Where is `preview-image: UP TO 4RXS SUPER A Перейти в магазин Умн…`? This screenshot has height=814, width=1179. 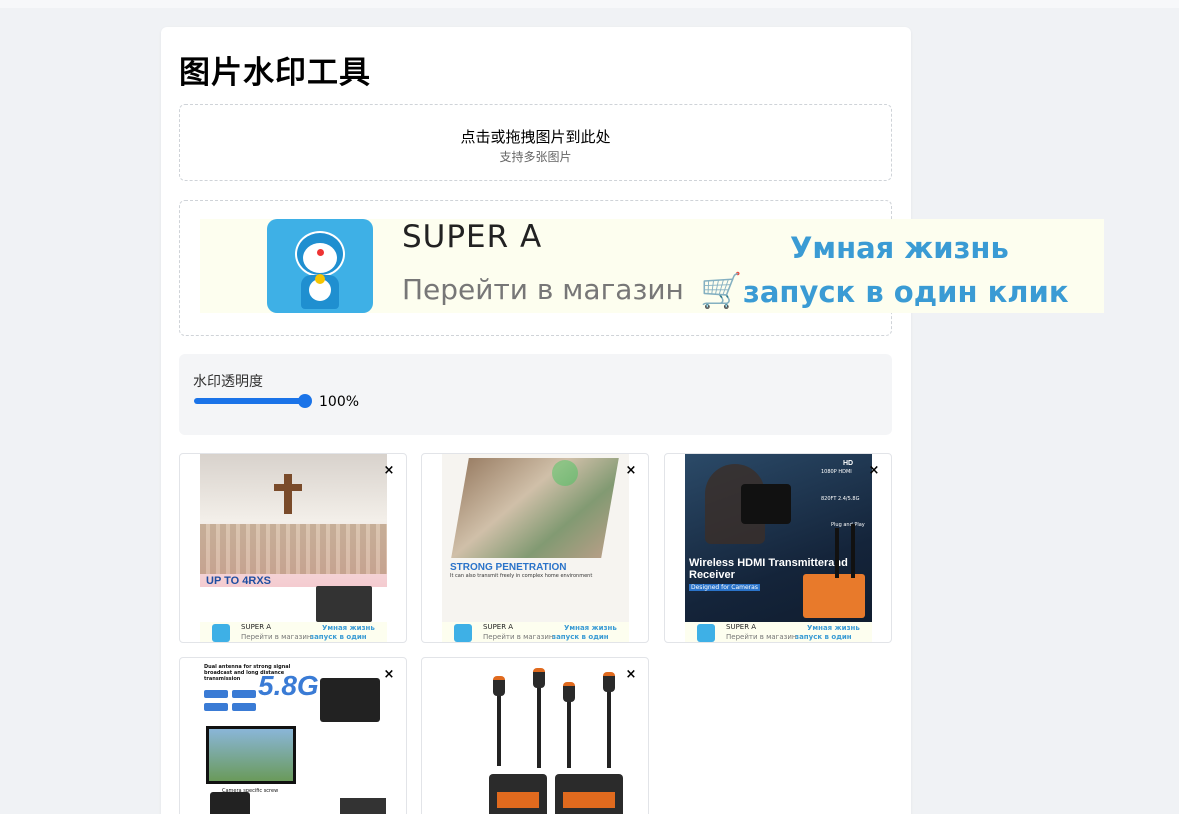
preview-image: UP TO 4RXS SUPER A Перейти в магазин Умн… is located at coordinates (293, 548).